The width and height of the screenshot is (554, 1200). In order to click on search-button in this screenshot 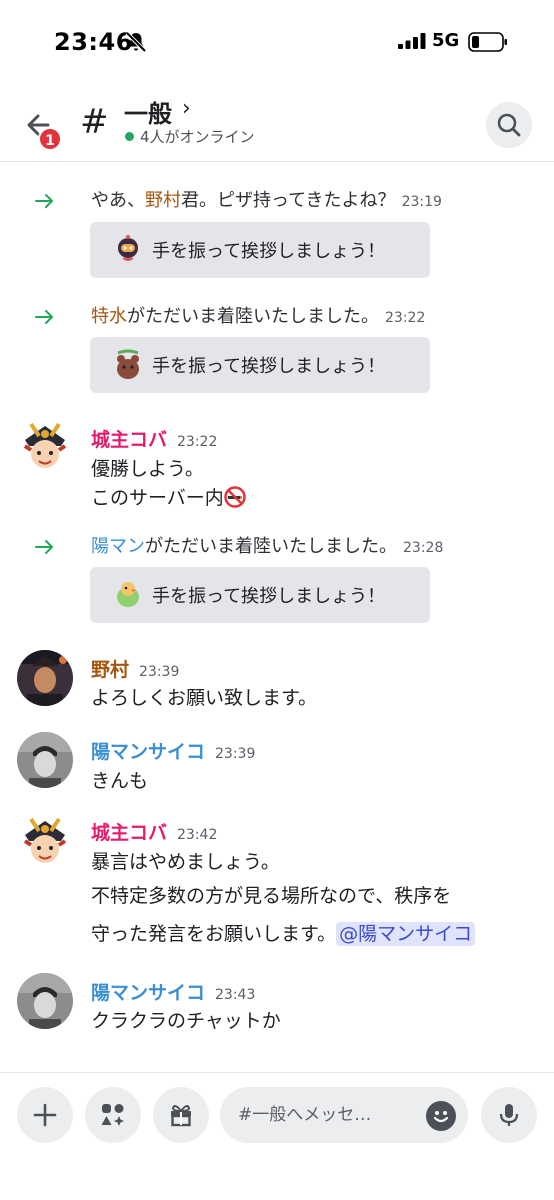, I will do `click(509, 125)`.